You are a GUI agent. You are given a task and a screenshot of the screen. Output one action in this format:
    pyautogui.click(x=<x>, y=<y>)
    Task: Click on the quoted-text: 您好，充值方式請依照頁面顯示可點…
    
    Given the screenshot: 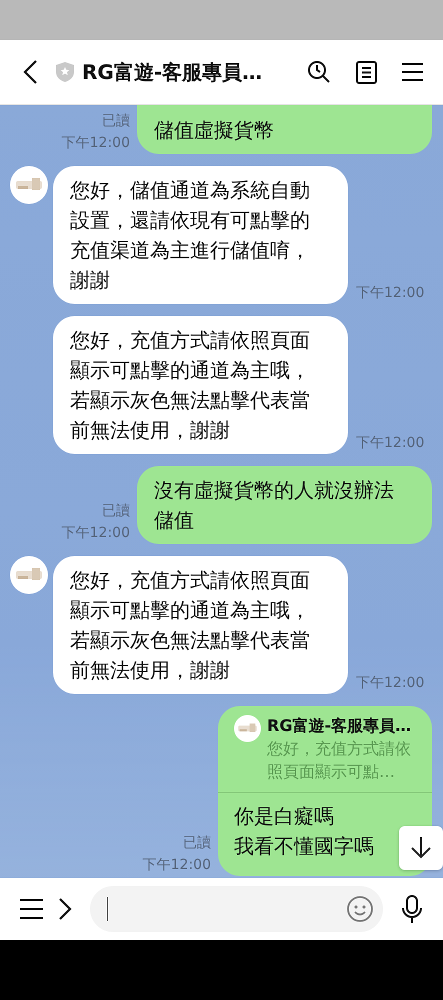 What is the action you would take?
    pyautogui.click(x=339, y=760)
    